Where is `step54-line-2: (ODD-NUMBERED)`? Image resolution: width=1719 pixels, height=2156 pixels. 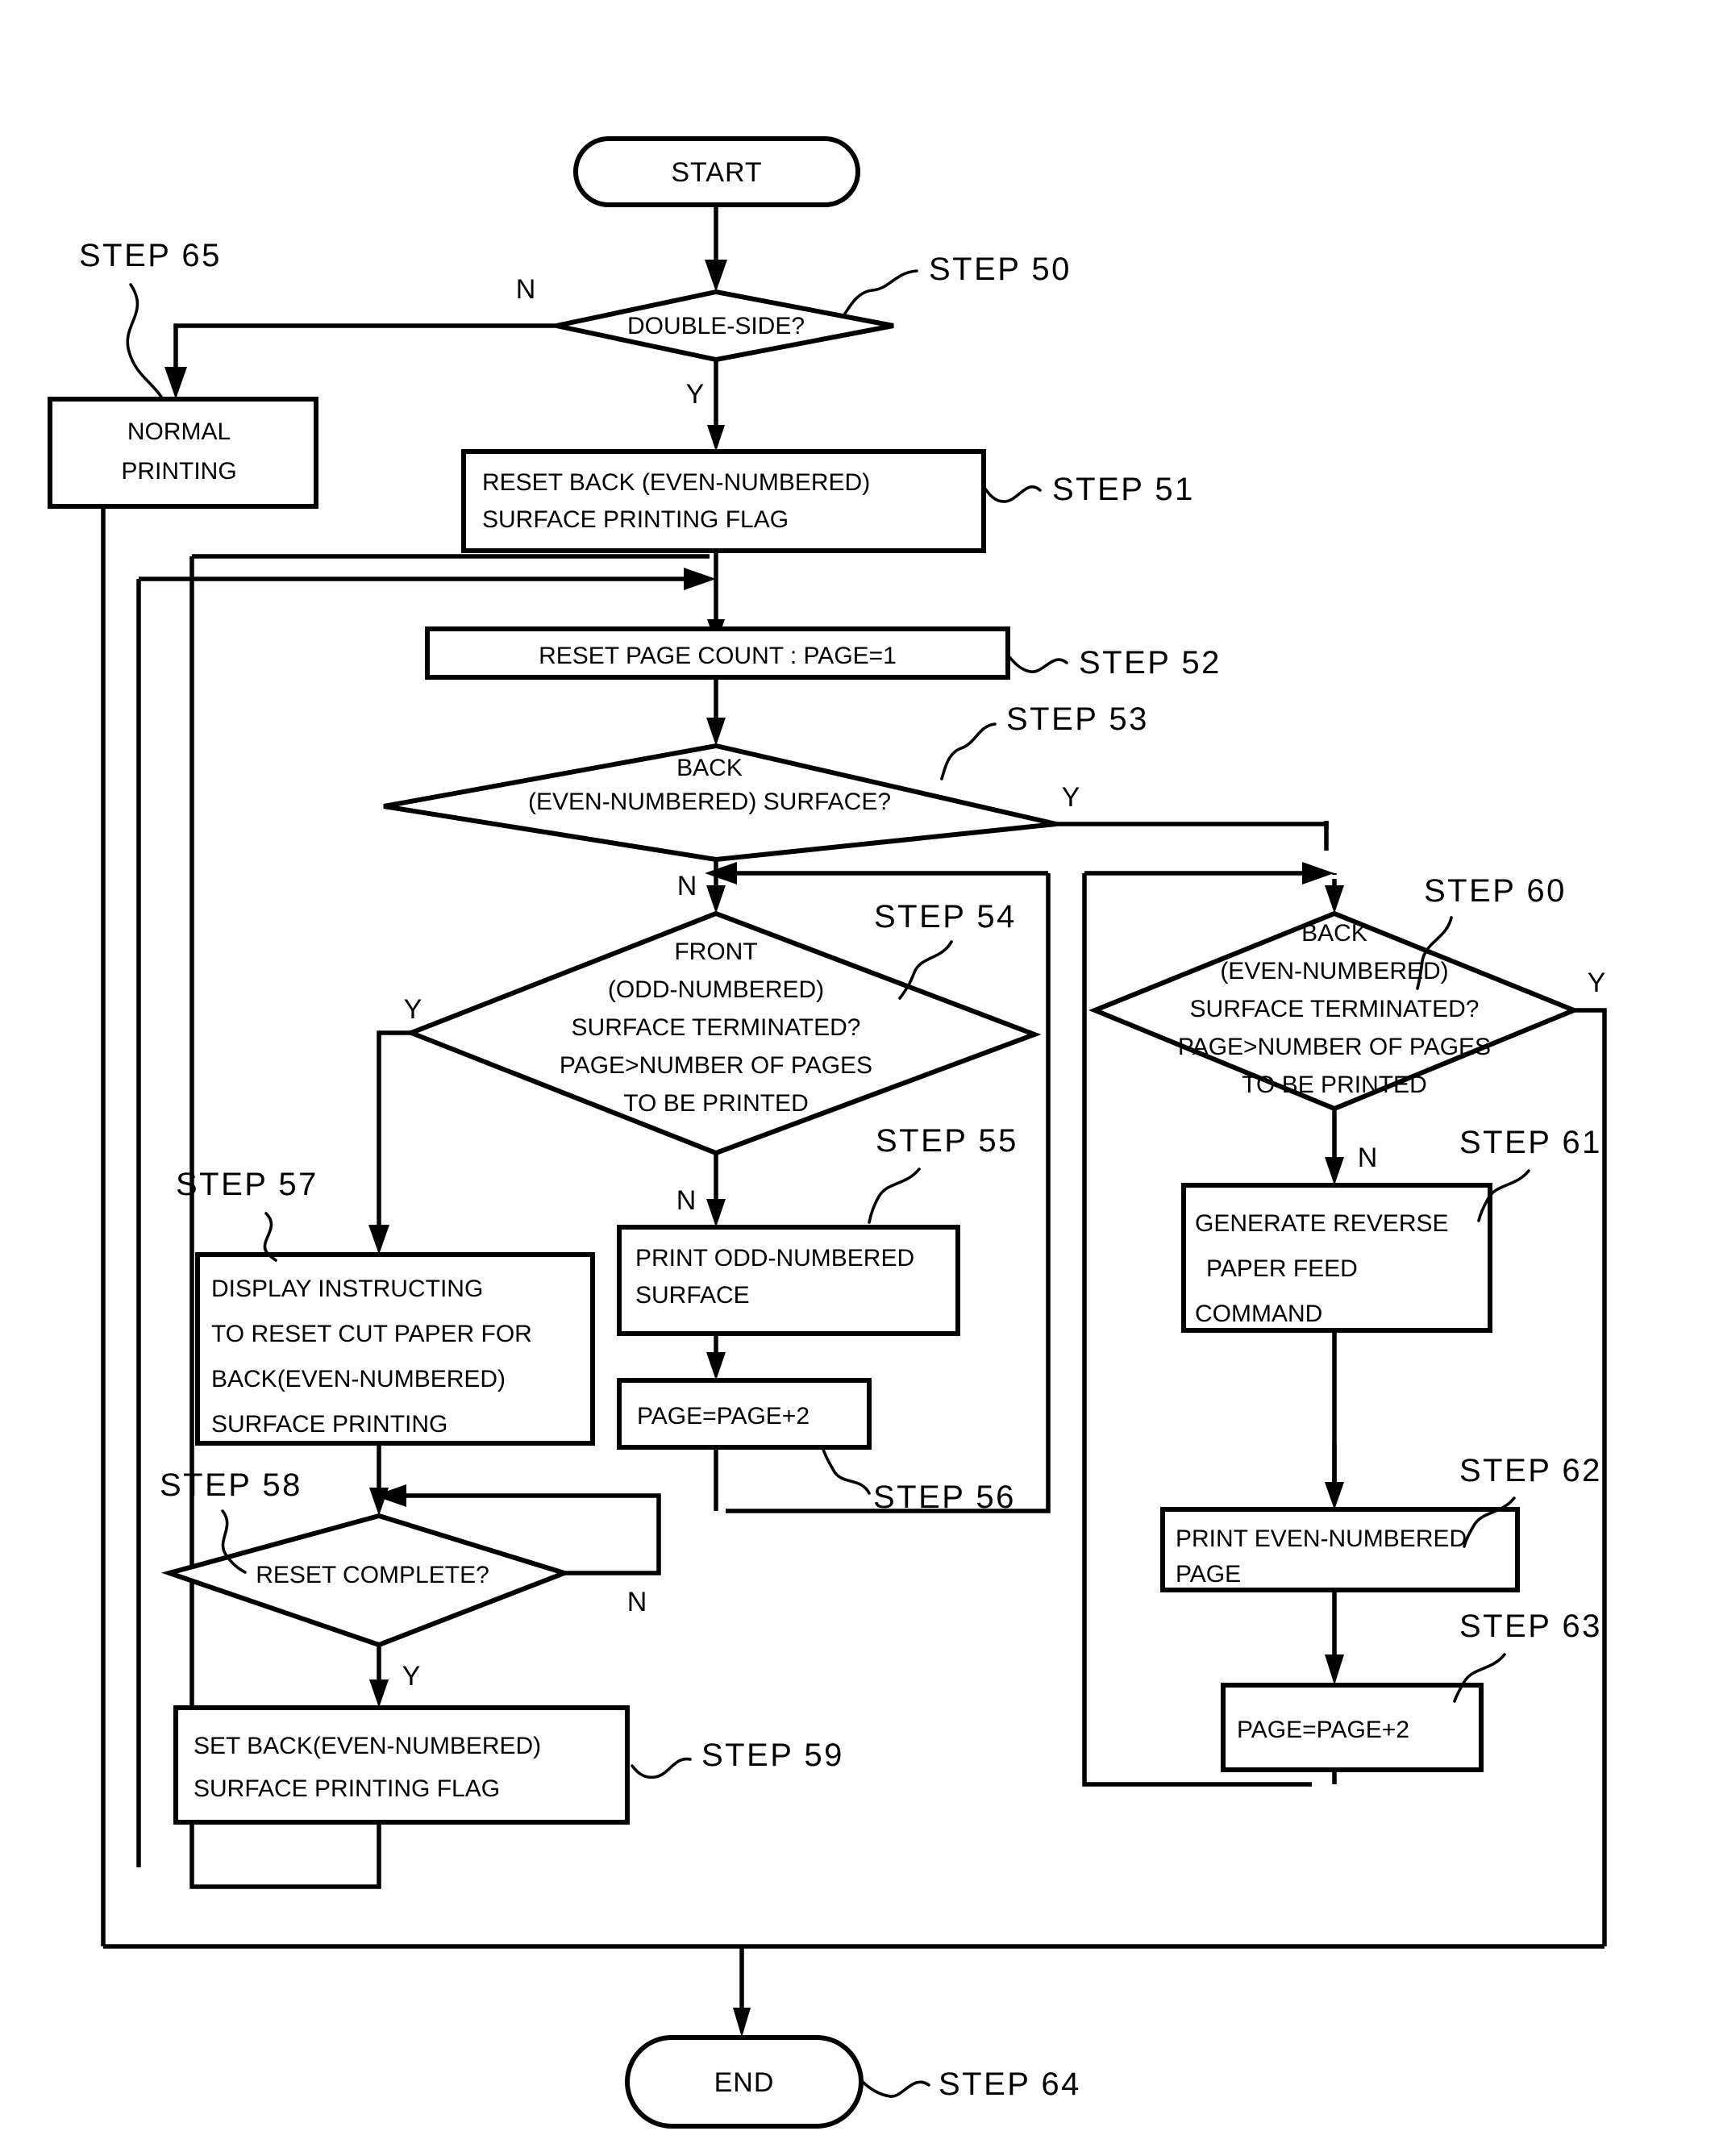 step54-line-2: (ODD-NUMBERED) is located at coordinates (716, 989).